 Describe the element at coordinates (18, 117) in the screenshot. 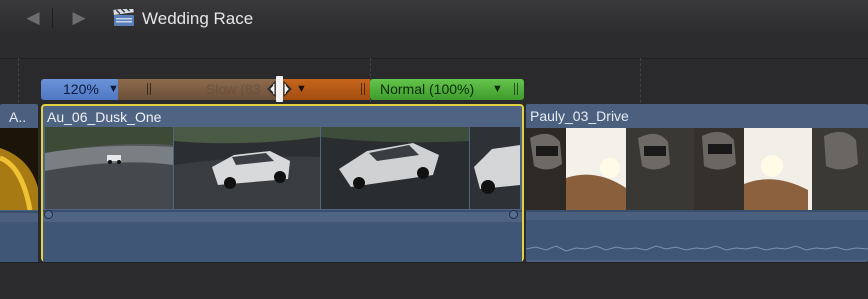

I see `clip-name: A..` at that location.